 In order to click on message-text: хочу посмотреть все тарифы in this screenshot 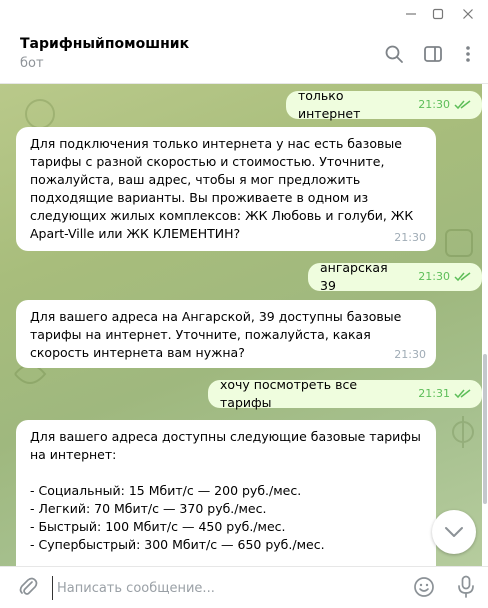, I will do `click(291, 393)`.